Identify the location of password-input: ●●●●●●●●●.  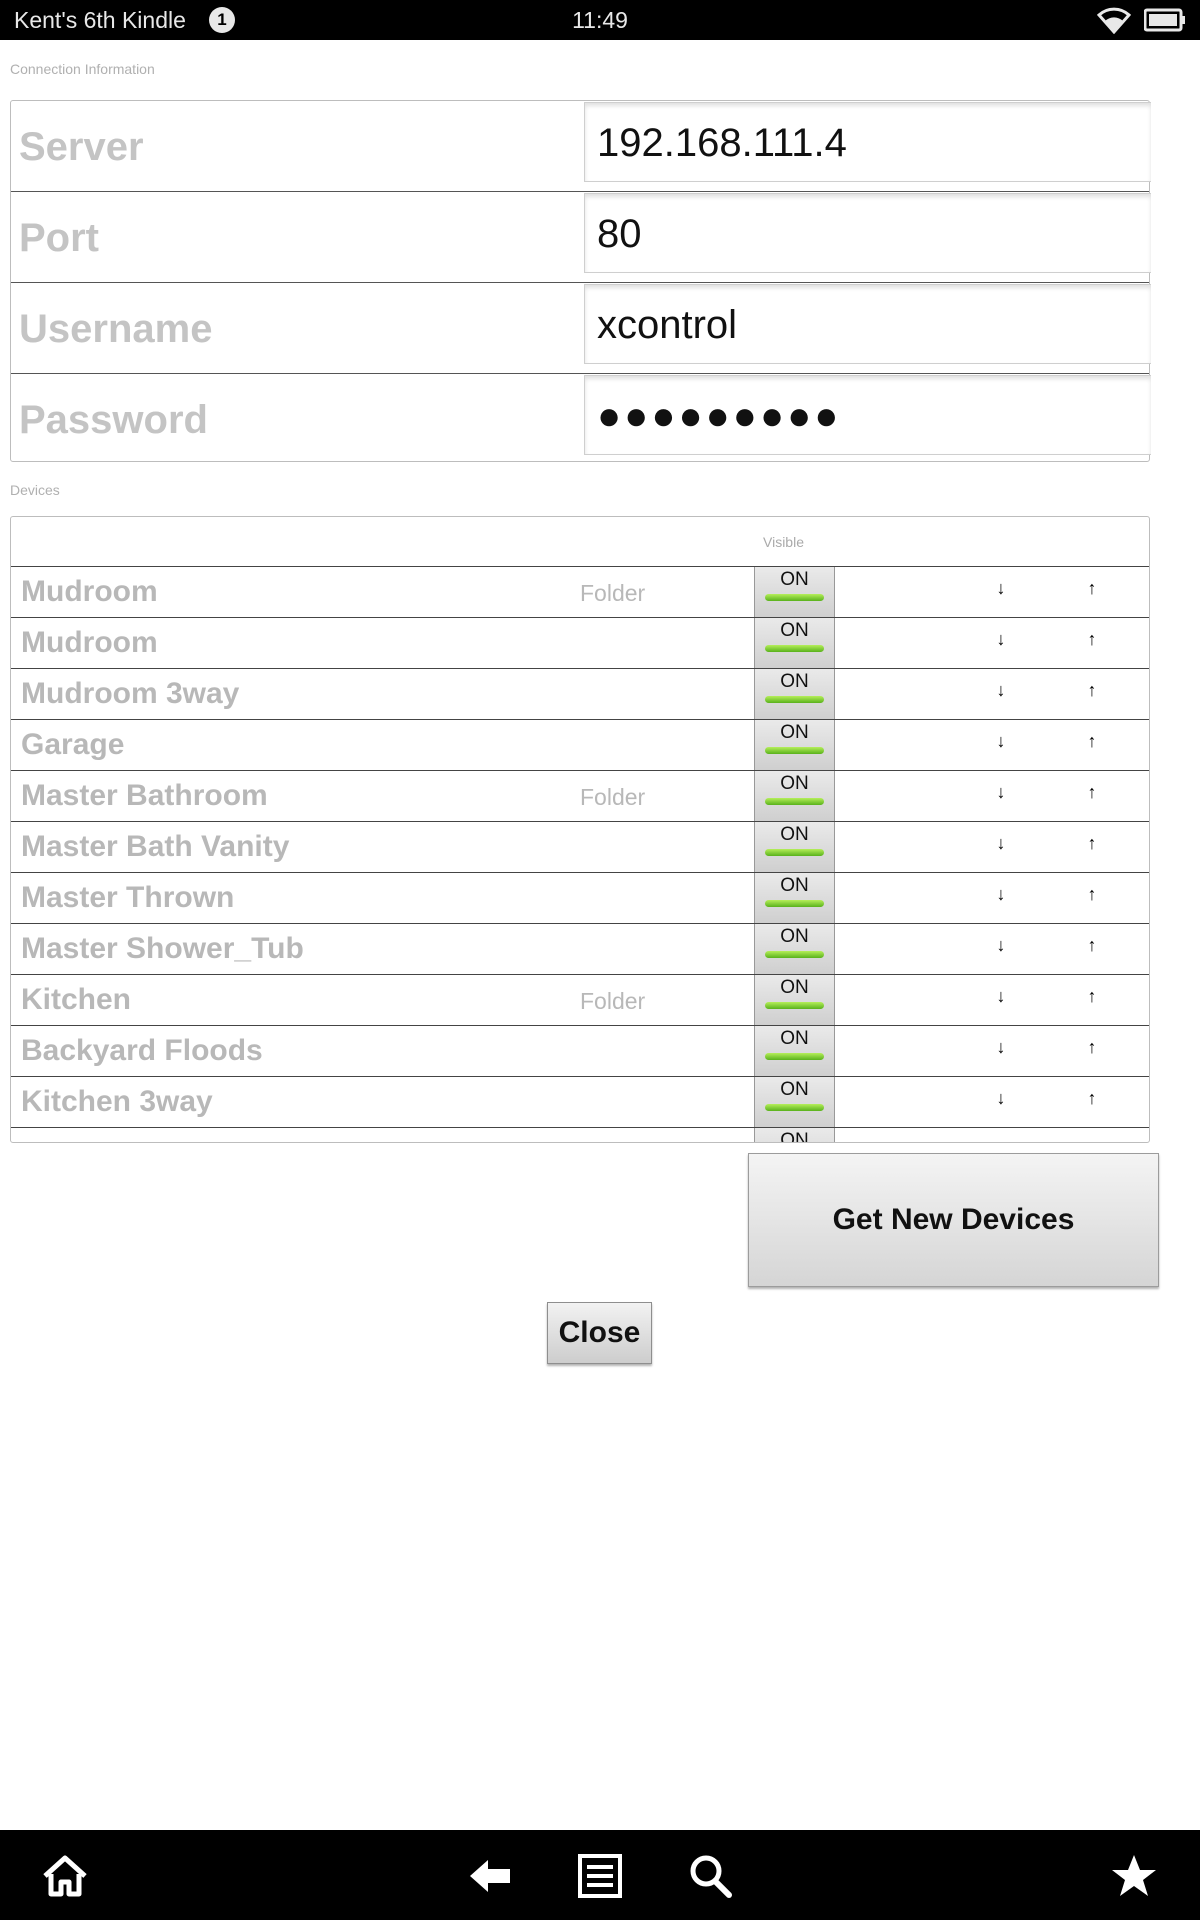
(867, 415).